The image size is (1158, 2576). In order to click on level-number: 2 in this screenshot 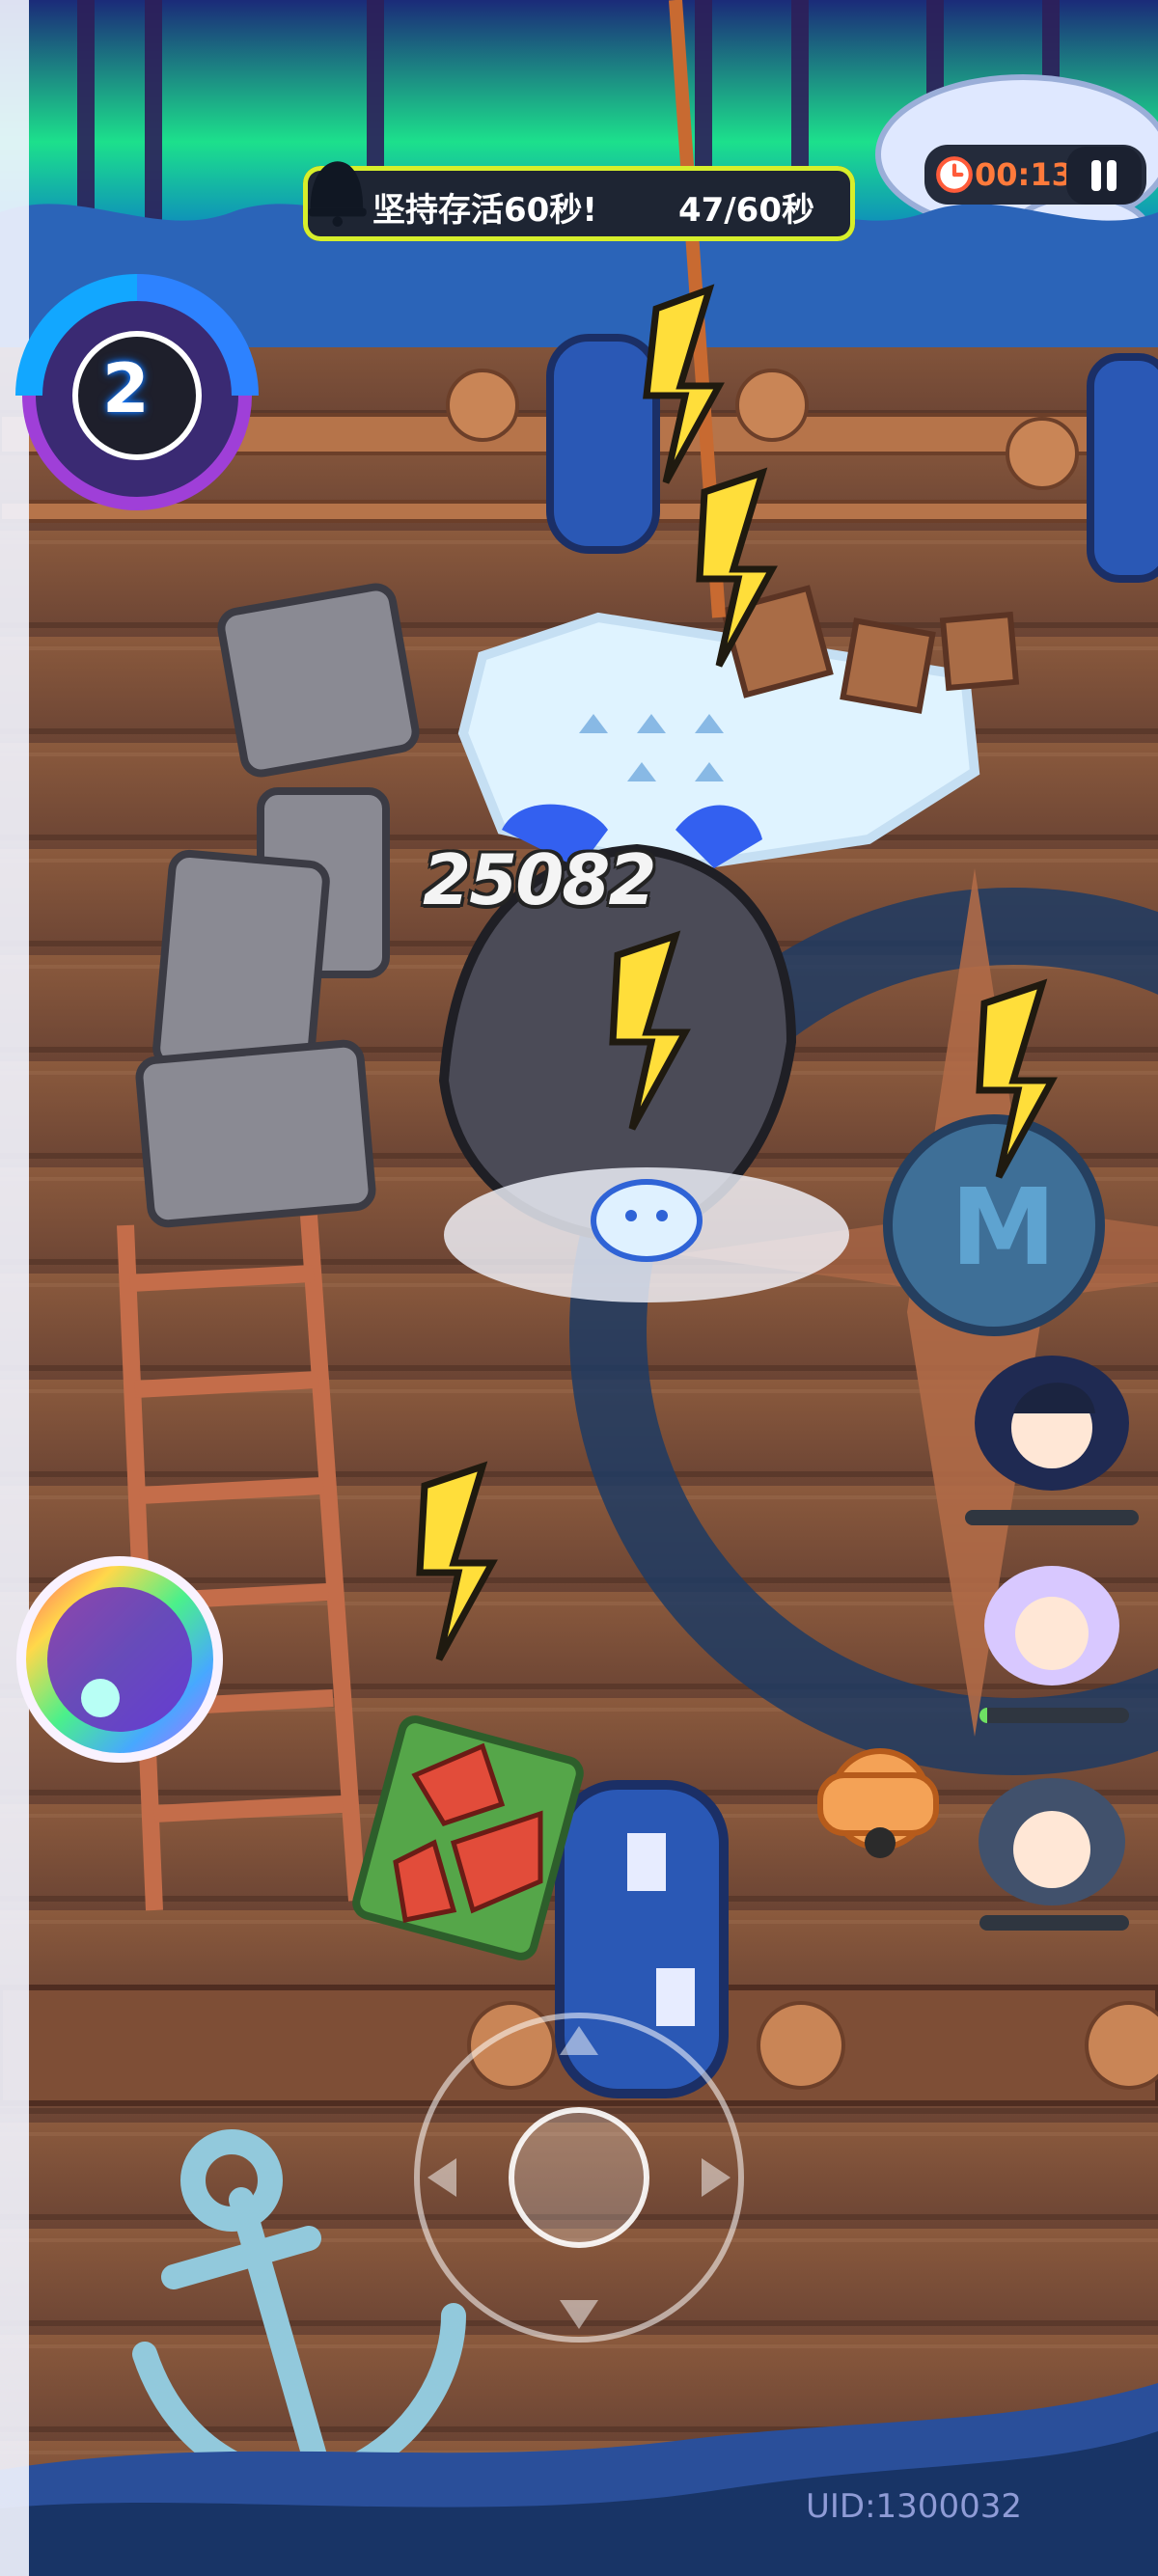, I will do `click(126, 388)`.